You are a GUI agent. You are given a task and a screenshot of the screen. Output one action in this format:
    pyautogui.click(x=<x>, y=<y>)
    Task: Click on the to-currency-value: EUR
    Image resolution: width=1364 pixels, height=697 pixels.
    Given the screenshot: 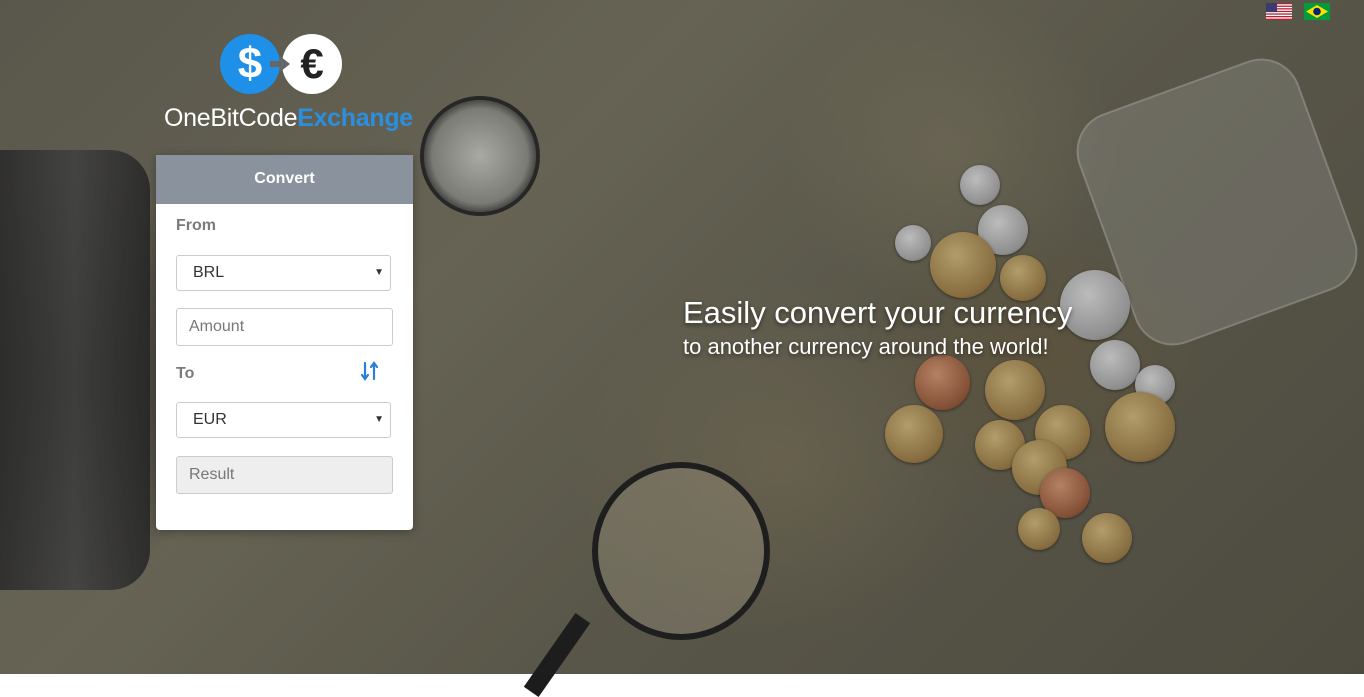 What is the action you would take?
    pyautogui.click(x=210, y=419)
    